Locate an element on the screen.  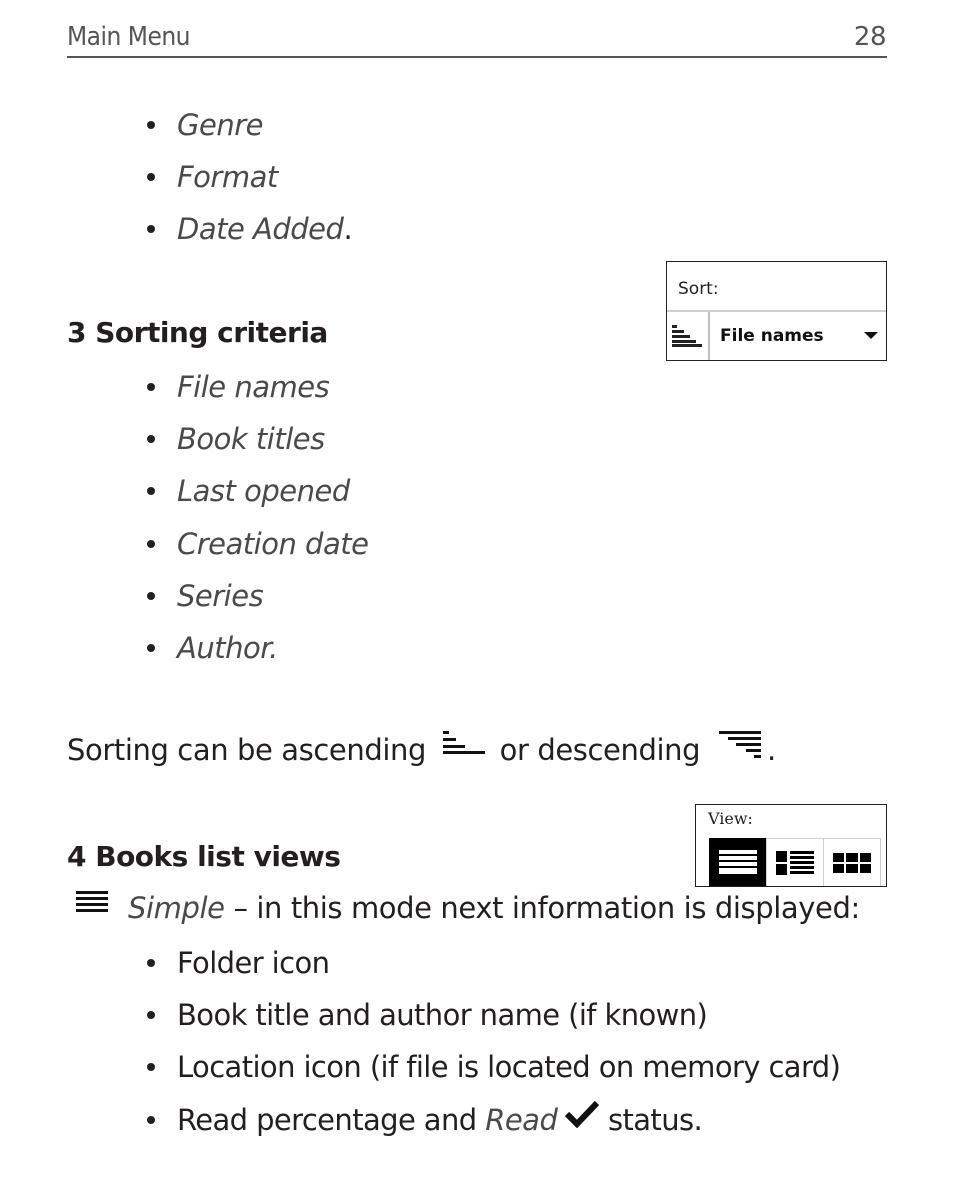
list-item: Creation date is located at coordinates (258, 544).